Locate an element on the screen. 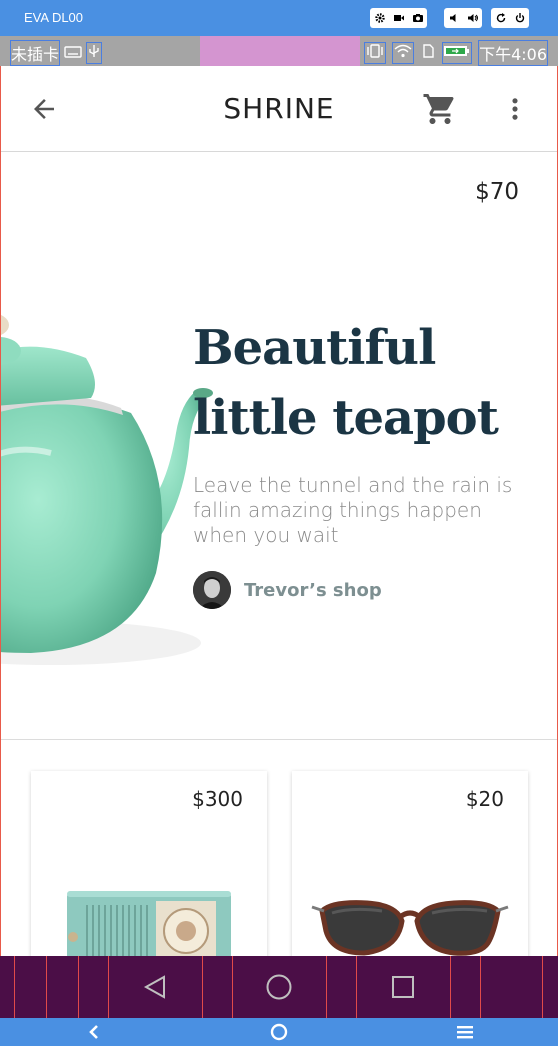 This screenshot has height=1046, width=558. navigation-bar is located at coordinates (279, 987).